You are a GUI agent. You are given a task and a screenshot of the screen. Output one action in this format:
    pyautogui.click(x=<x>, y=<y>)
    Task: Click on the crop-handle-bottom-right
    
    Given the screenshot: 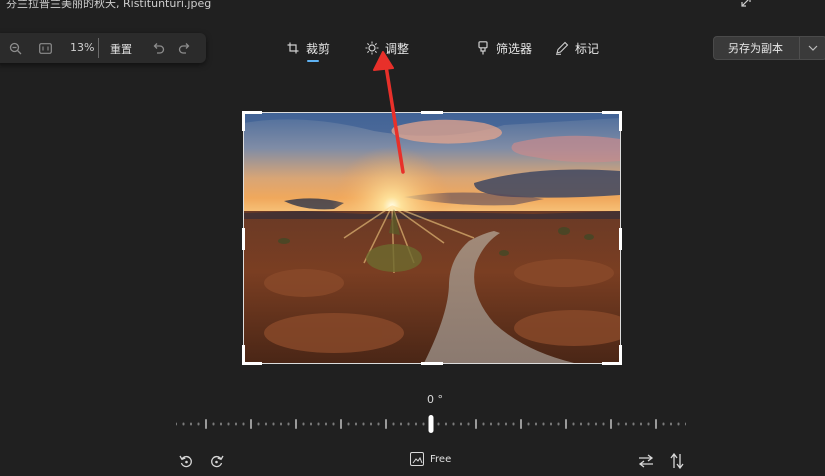 What is the action you would take?
    pyautogui.click(x=612, y=355)
    